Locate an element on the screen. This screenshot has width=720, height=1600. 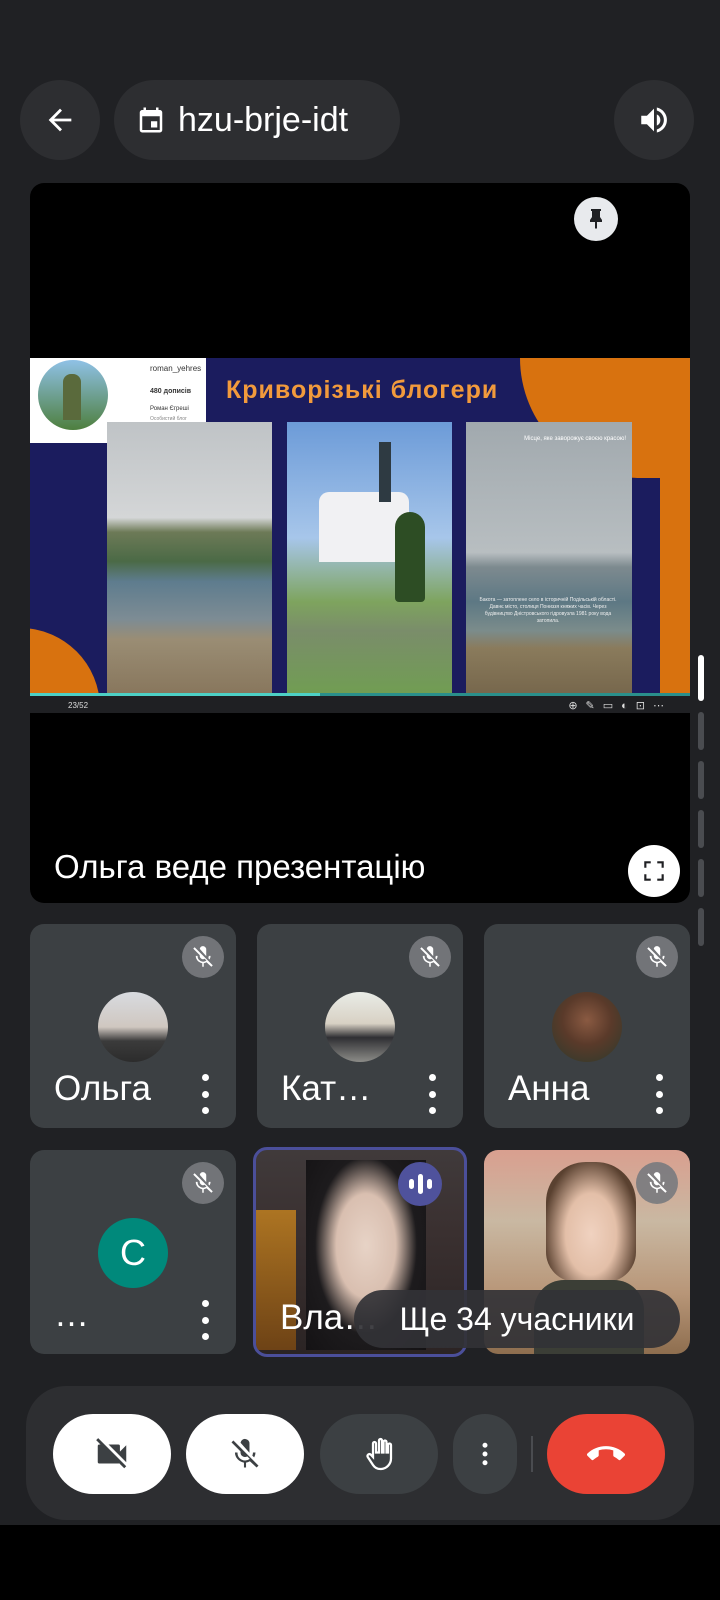
camera-toggle-button is located at coordinates (112, 1454).